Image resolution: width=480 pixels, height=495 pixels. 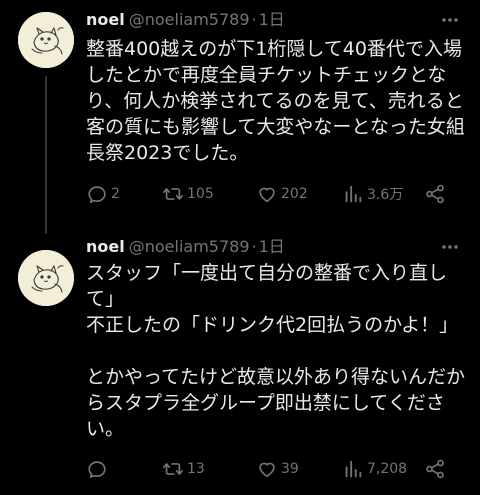 What do you see at coordinates (294, 194) in the screenshot?
I see `like-count: 202` at bounding box center [294, 194].